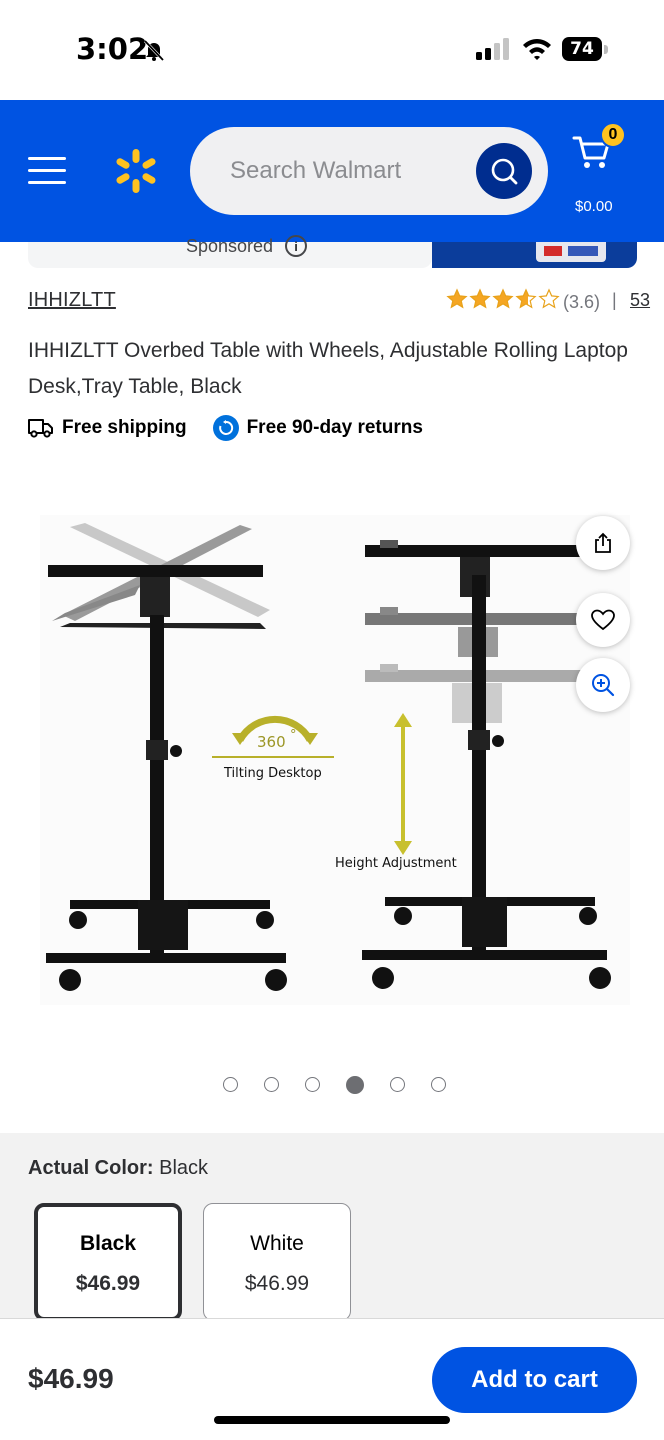  What do you see at coordinates (396, 863) in the screenshot?
I see `height-label: Height Adjustment` at bounding box center [396, 863].